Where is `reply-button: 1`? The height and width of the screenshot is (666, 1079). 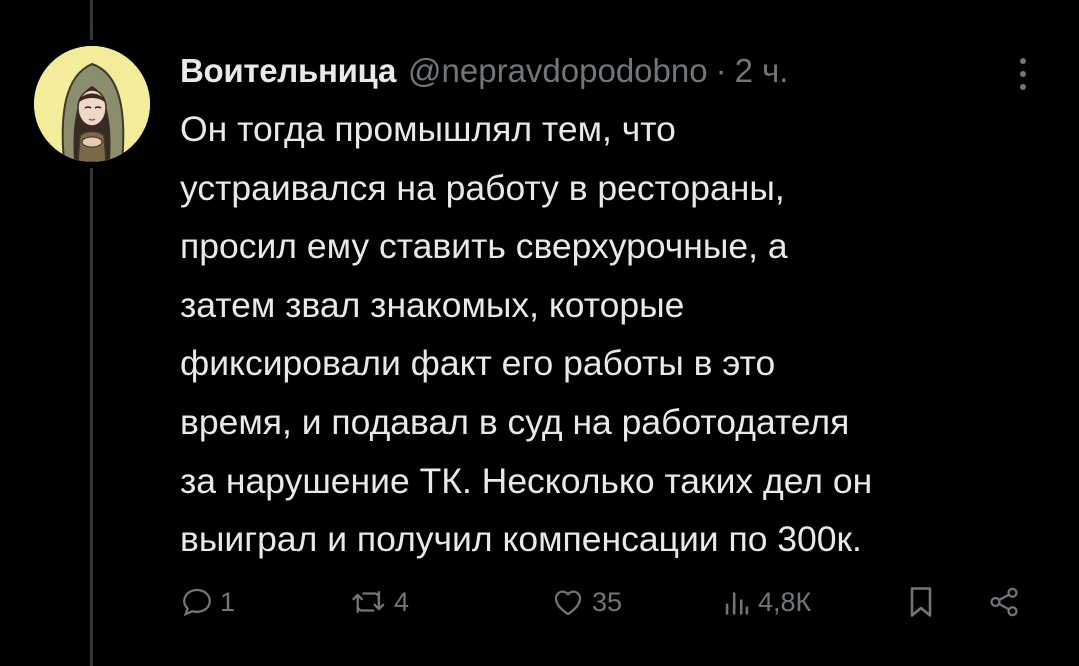 reply-button: 1 is located at coordinates (207, 602).